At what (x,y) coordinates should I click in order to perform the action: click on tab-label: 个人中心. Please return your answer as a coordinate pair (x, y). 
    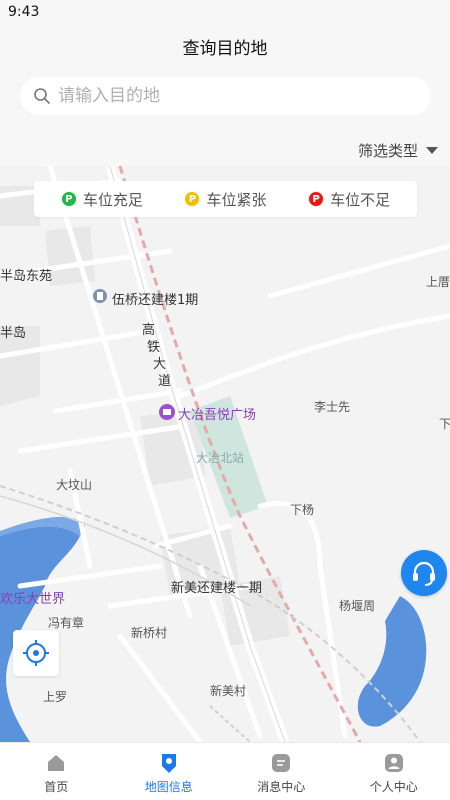
    Looking at the image, I should click on (393, 787).